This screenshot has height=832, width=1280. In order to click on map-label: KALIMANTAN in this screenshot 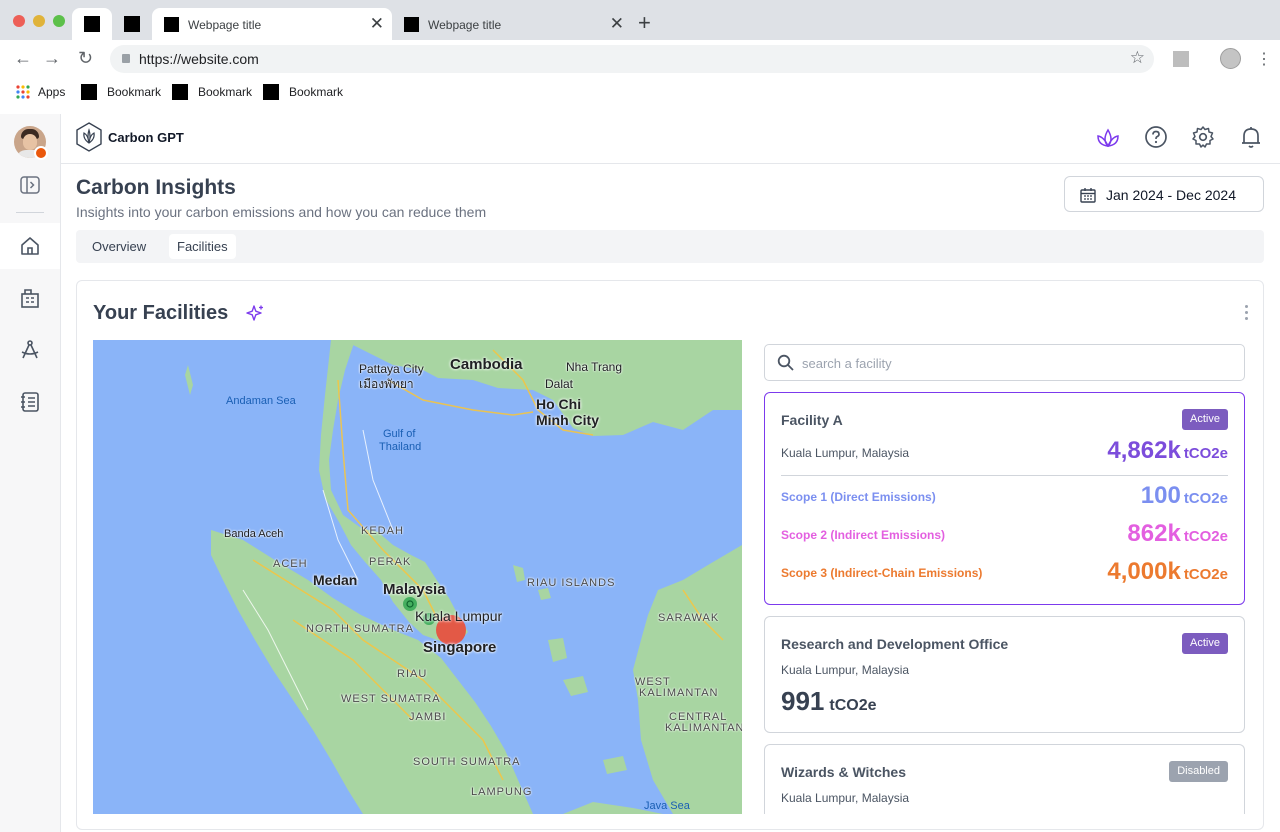, I will do `click(679, 693)`.